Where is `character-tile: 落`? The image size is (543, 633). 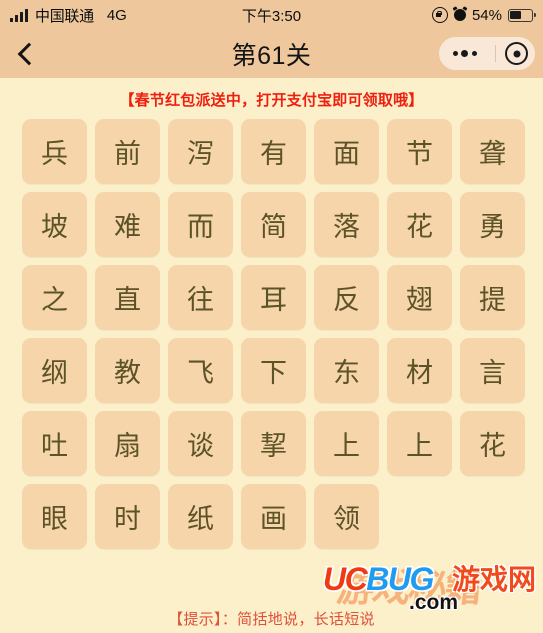 character-tile: 落 is located at coordinates (346, 224).